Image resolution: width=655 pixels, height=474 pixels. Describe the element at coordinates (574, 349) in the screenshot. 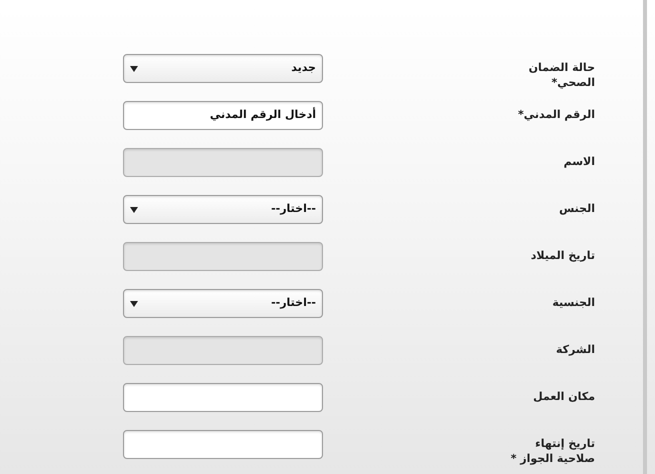

I see `field-label: الشركة` at that location.